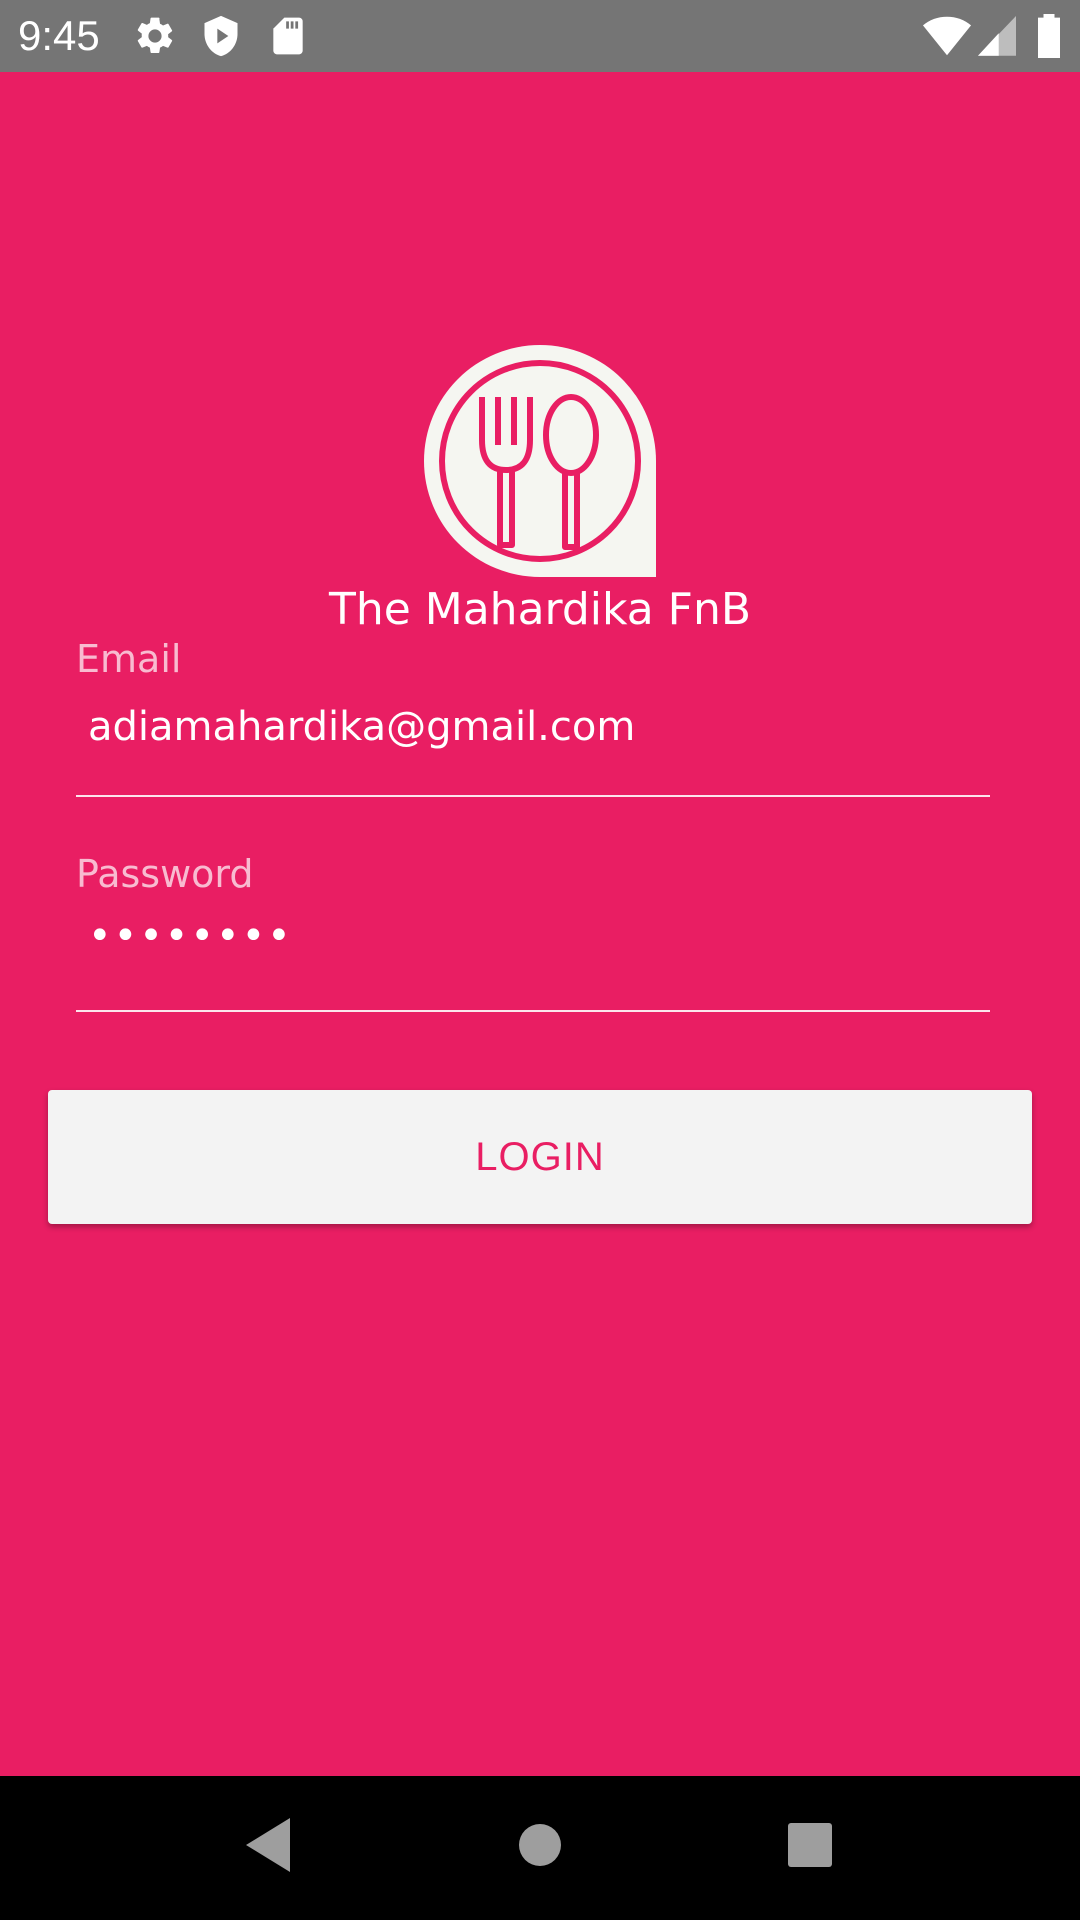  I want to click on fork-spoon-icon, so click(540, 461).